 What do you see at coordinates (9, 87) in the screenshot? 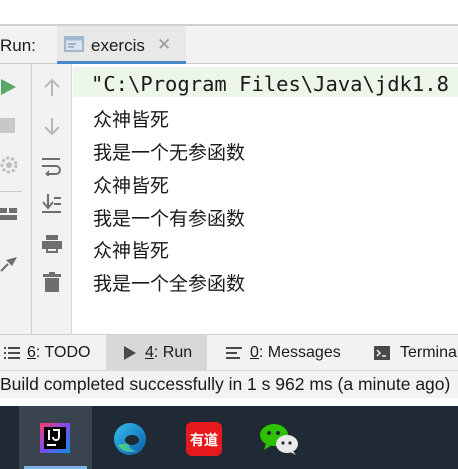
I see `rerun-icon` at bounding box center [9, 87].